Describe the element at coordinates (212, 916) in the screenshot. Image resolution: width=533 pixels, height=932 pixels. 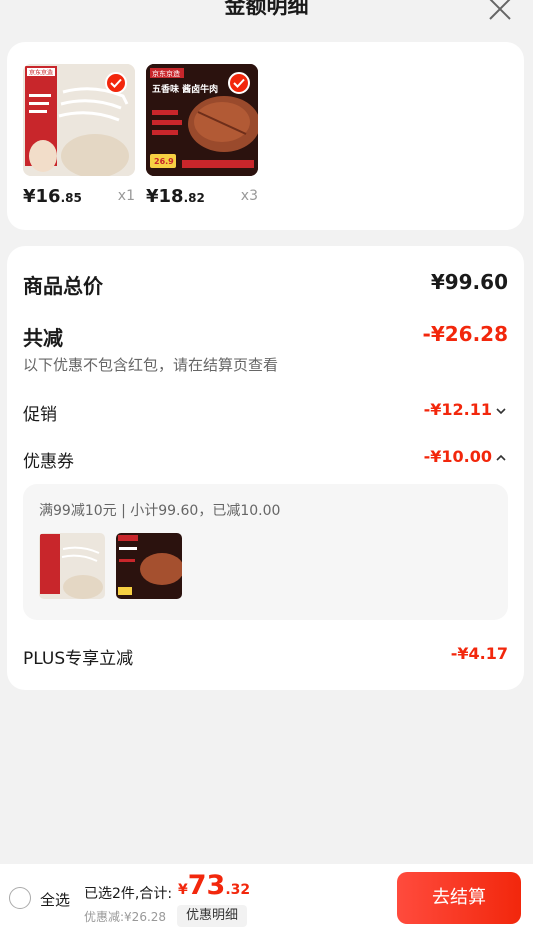
I see `discount-detail-button: 优惠明细` at that location.